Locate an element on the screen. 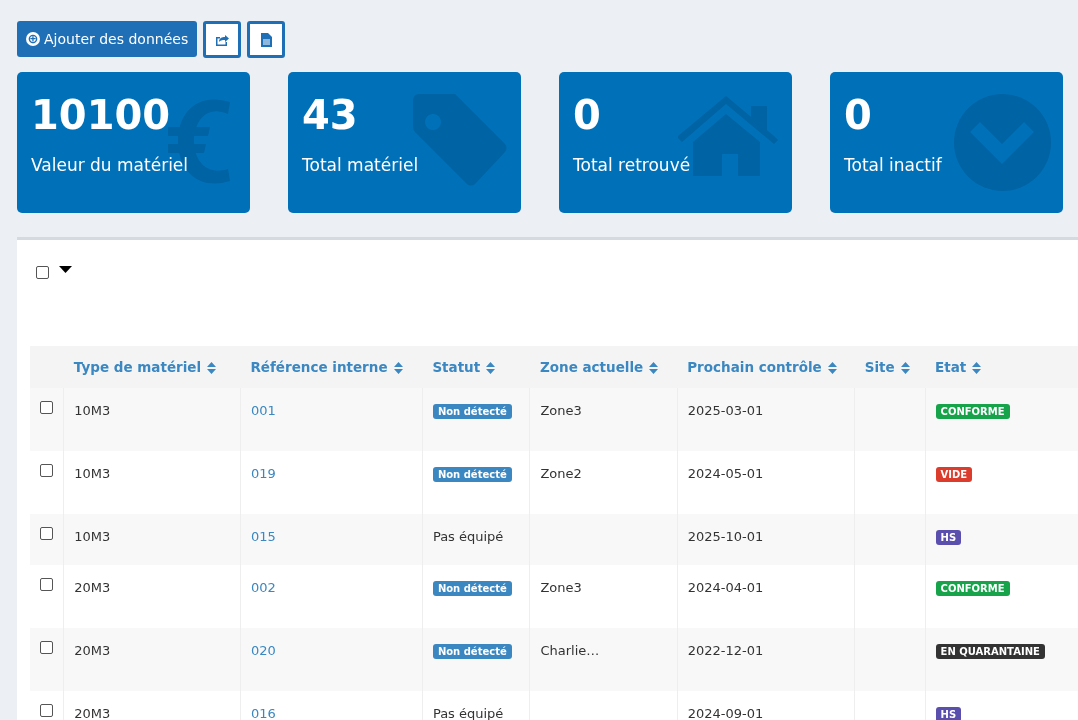 This screenshot has width=1078, height=720. column-header: Type de matériel is located at coordinates (152, 367).